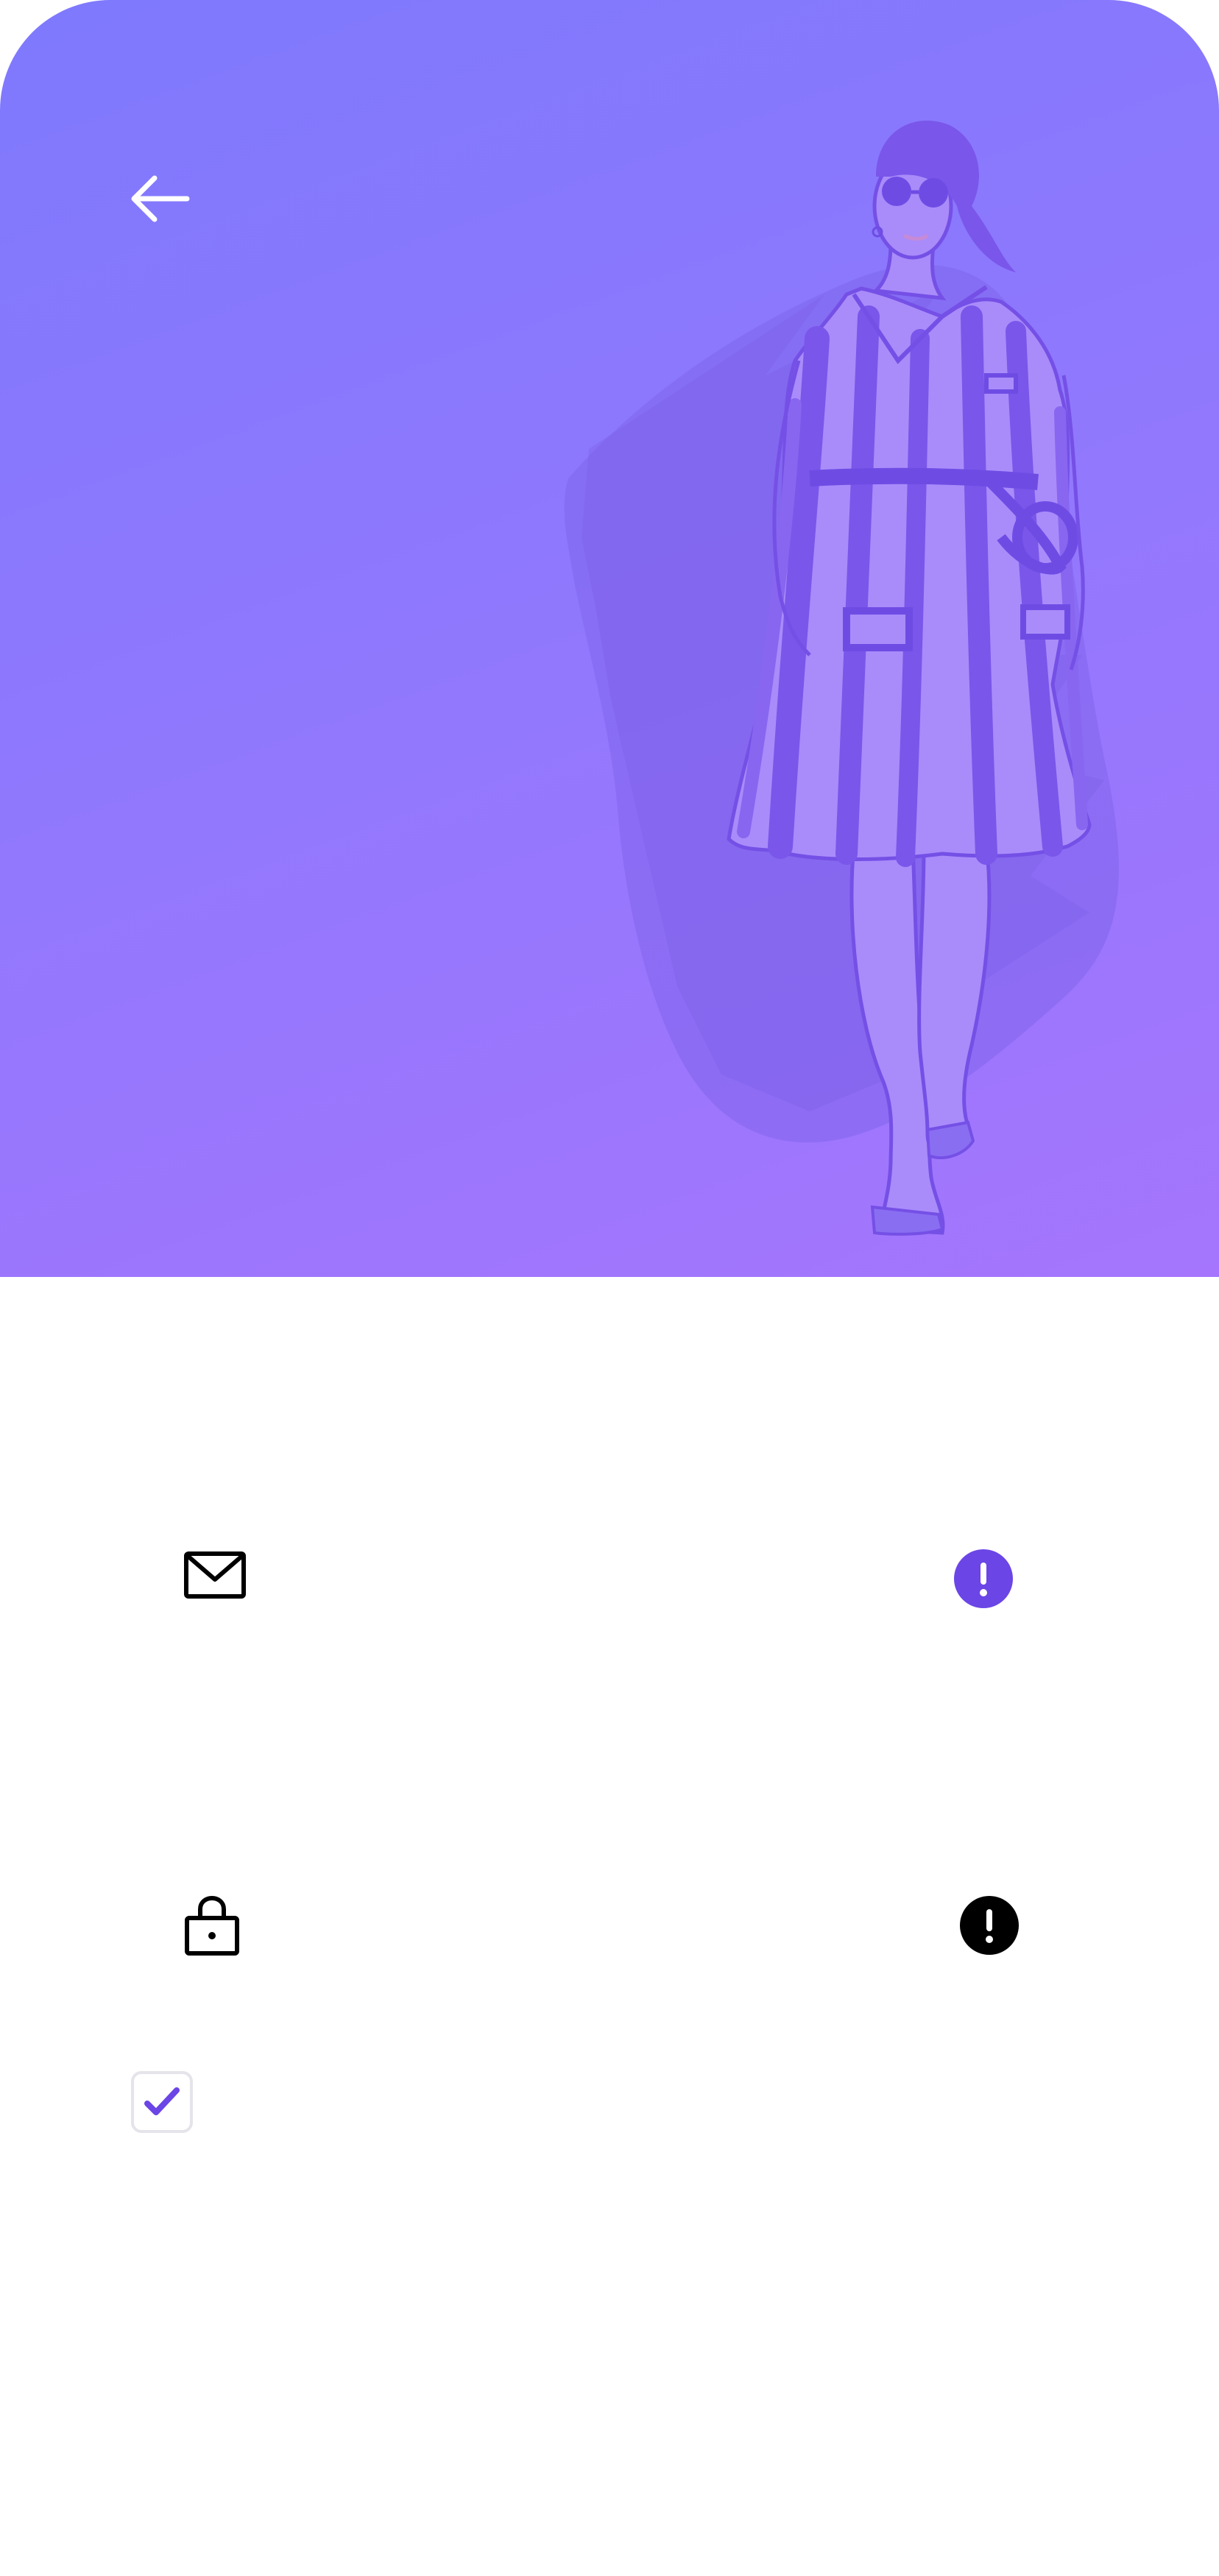 Image resolution: width=1219 pixels, height=2576 pixels. I want to click on password-field, so click(609, 1924).